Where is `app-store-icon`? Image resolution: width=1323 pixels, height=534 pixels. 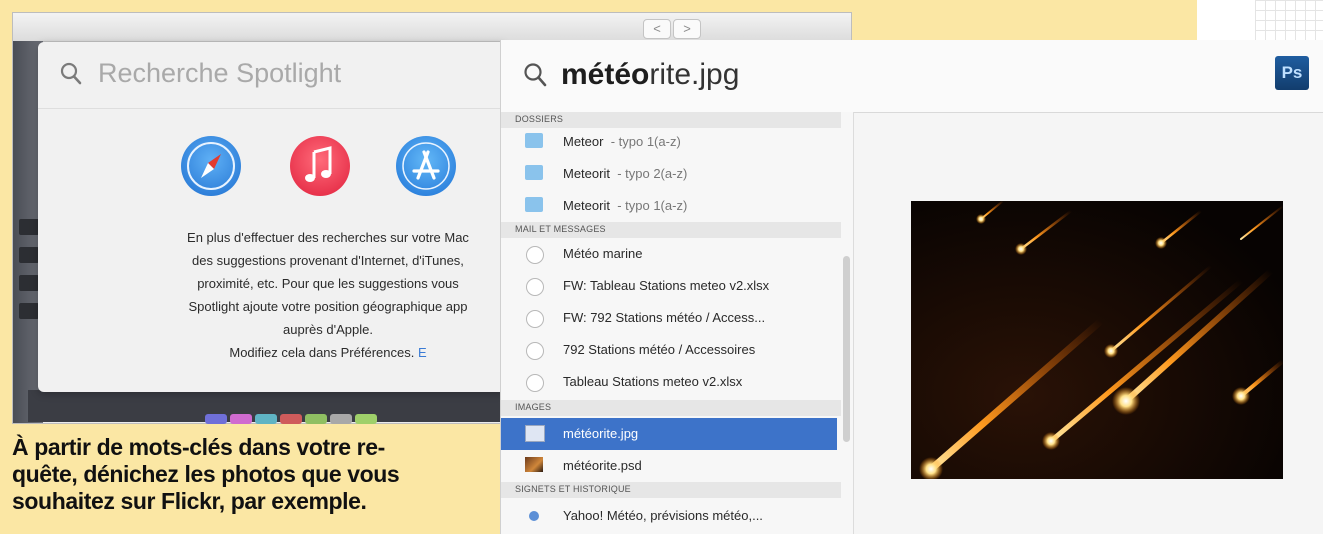 app-store-icon is located at coordinates (426, 166).